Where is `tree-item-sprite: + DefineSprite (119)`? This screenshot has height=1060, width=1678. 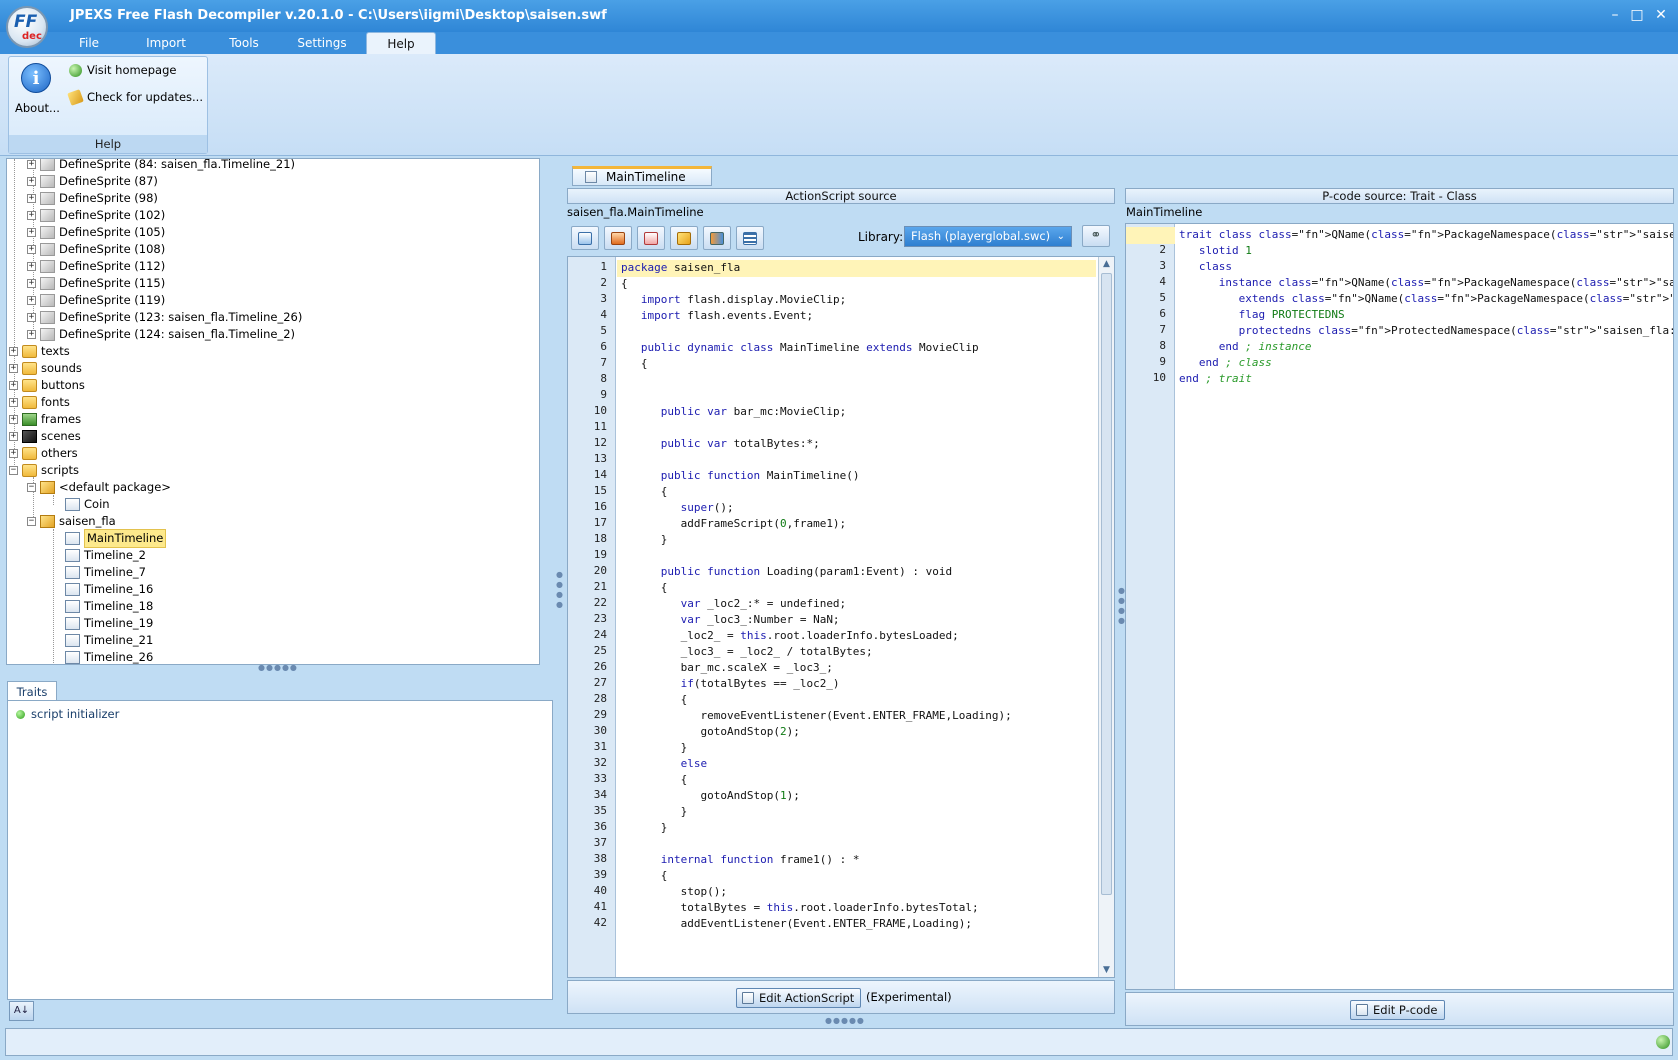
tree-item-sprite: + DefineSprite (119) is located at coordinates (96, 300).